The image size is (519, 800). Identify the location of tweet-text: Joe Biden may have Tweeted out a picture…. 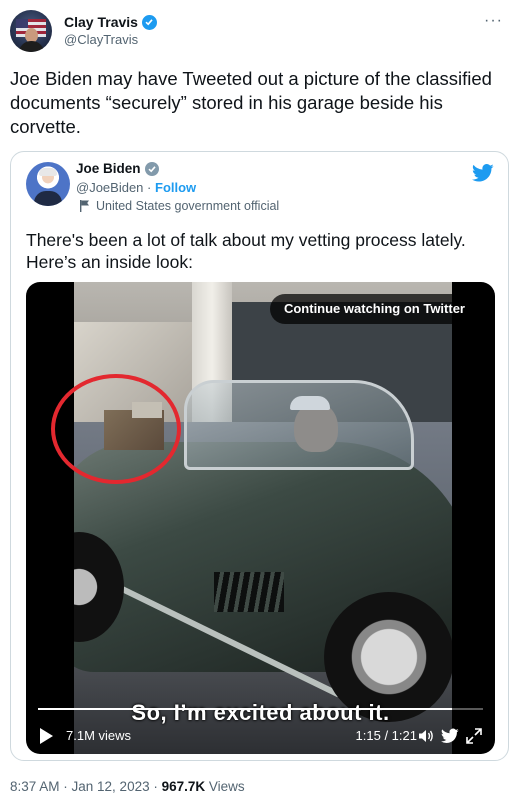
(251, 102).